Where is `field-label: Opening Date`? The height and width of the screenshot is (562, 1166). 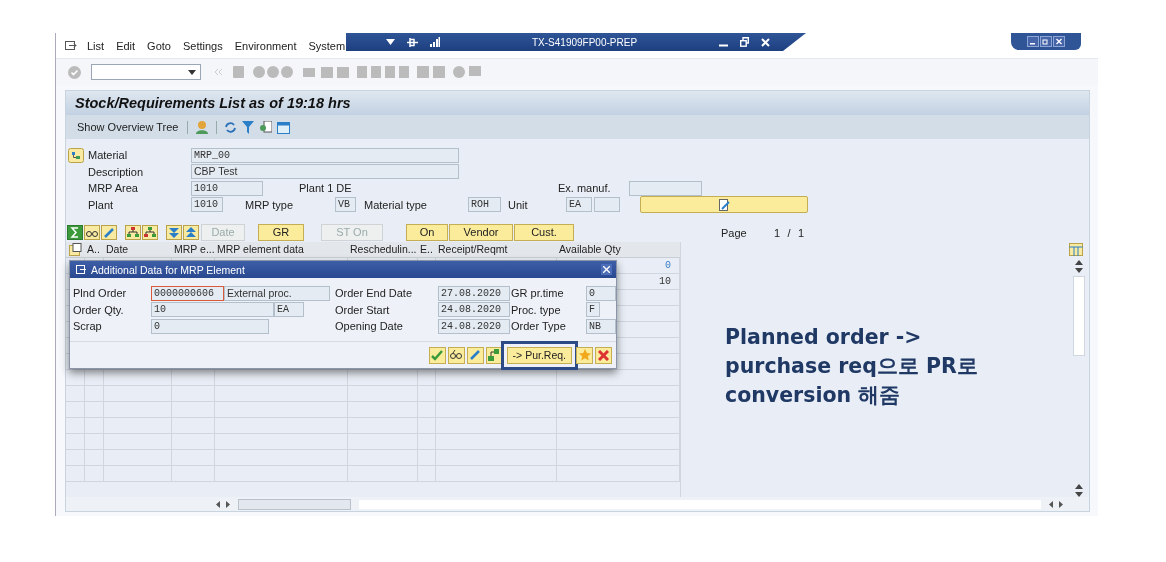 field-label: Opening Date is located at coordinates (369, 326).